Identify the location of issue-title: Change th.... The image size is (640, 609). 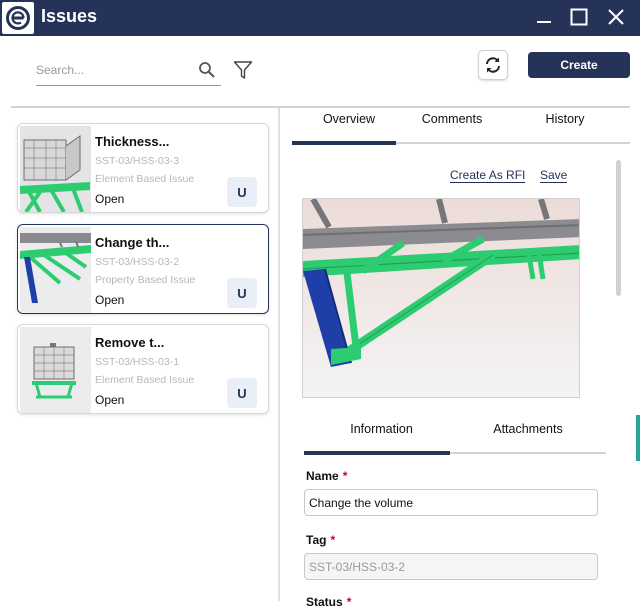
(132, 242).